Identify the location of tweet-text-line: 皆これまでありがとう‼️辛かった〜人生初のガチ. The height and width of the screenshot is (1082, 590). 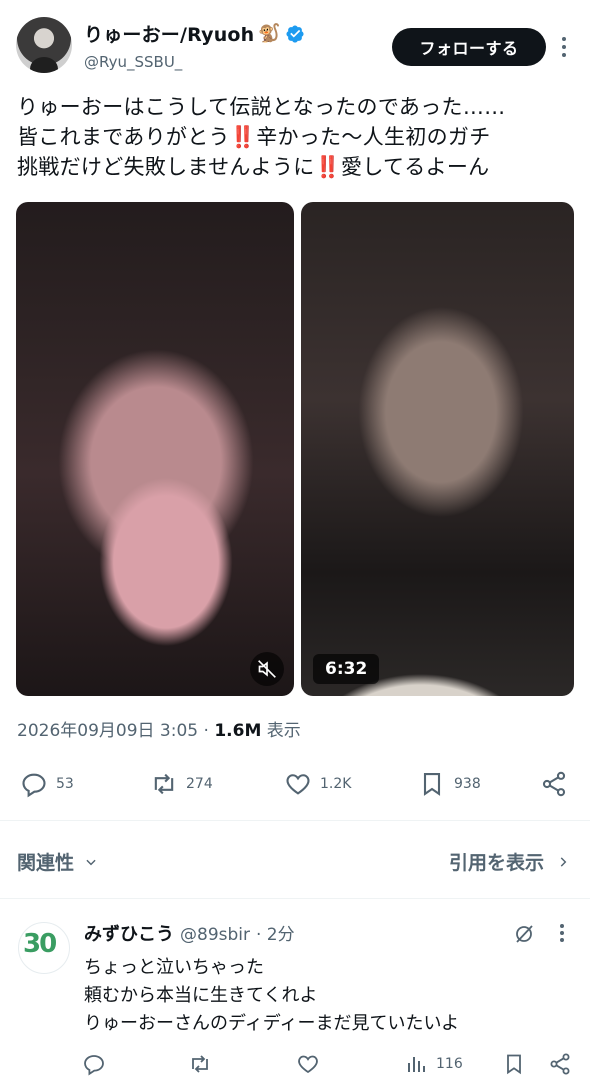
(254, 137).